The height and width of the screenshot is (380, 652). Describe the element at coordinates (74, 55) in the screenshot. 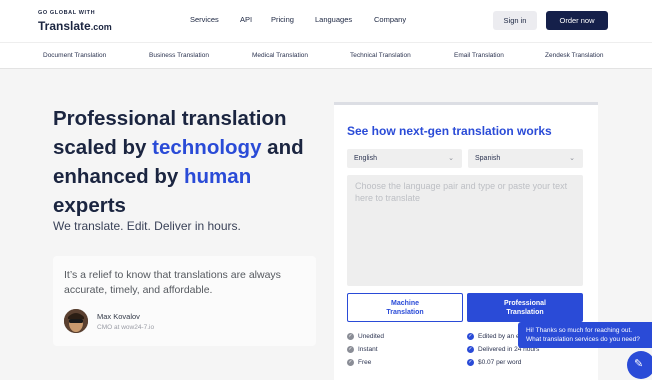

I see `subnav-document-translation: Document Translation` at that location.